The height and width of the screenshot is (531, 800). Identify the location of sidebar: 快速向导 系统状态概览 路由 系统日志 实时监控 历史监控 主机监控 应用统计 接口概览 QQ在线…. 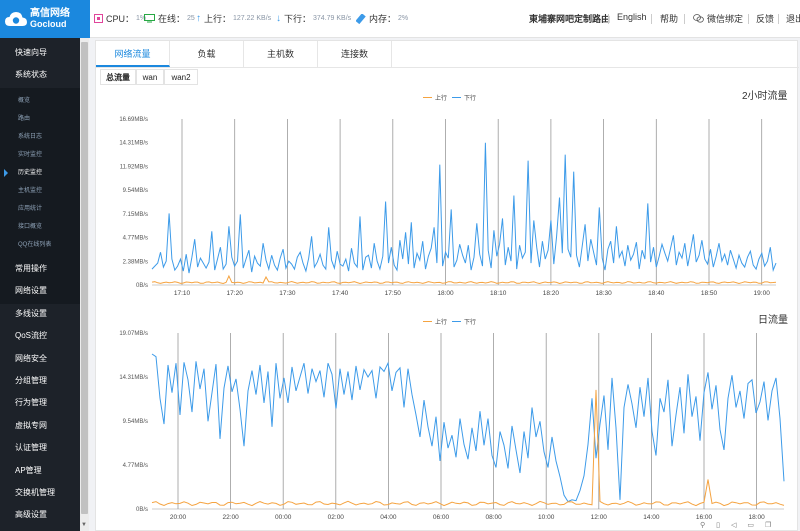
(40, 284).